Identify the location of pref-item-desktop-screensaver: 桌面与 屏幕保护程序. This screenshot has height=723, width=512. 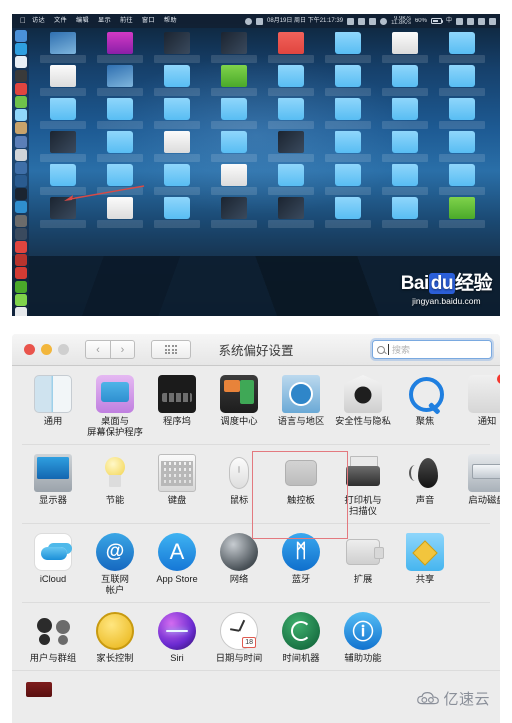
(115, 406).